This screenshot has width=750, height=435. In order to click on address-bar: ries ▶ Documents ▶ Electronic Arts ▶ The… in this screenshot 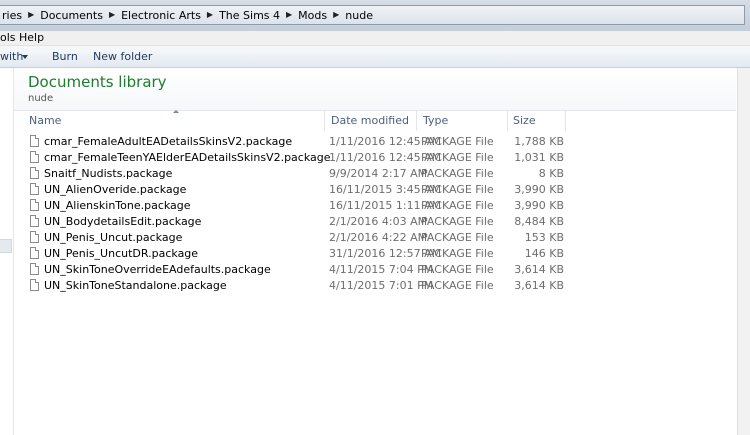, I will do `click(375, 15)`.